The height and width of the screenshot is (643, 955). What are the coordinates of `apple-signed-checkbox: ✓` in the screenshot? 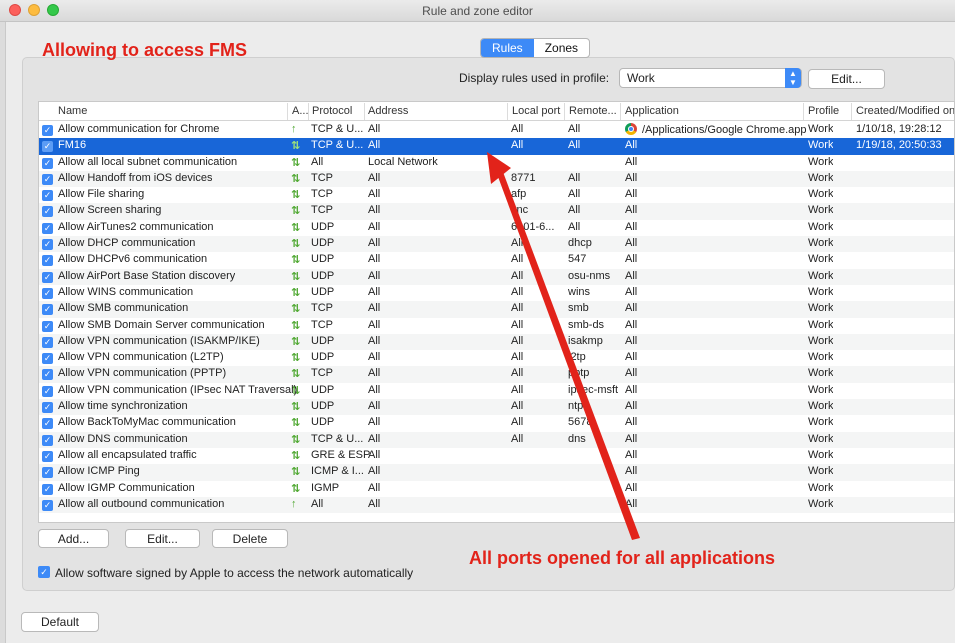 It's located at (44, 572).